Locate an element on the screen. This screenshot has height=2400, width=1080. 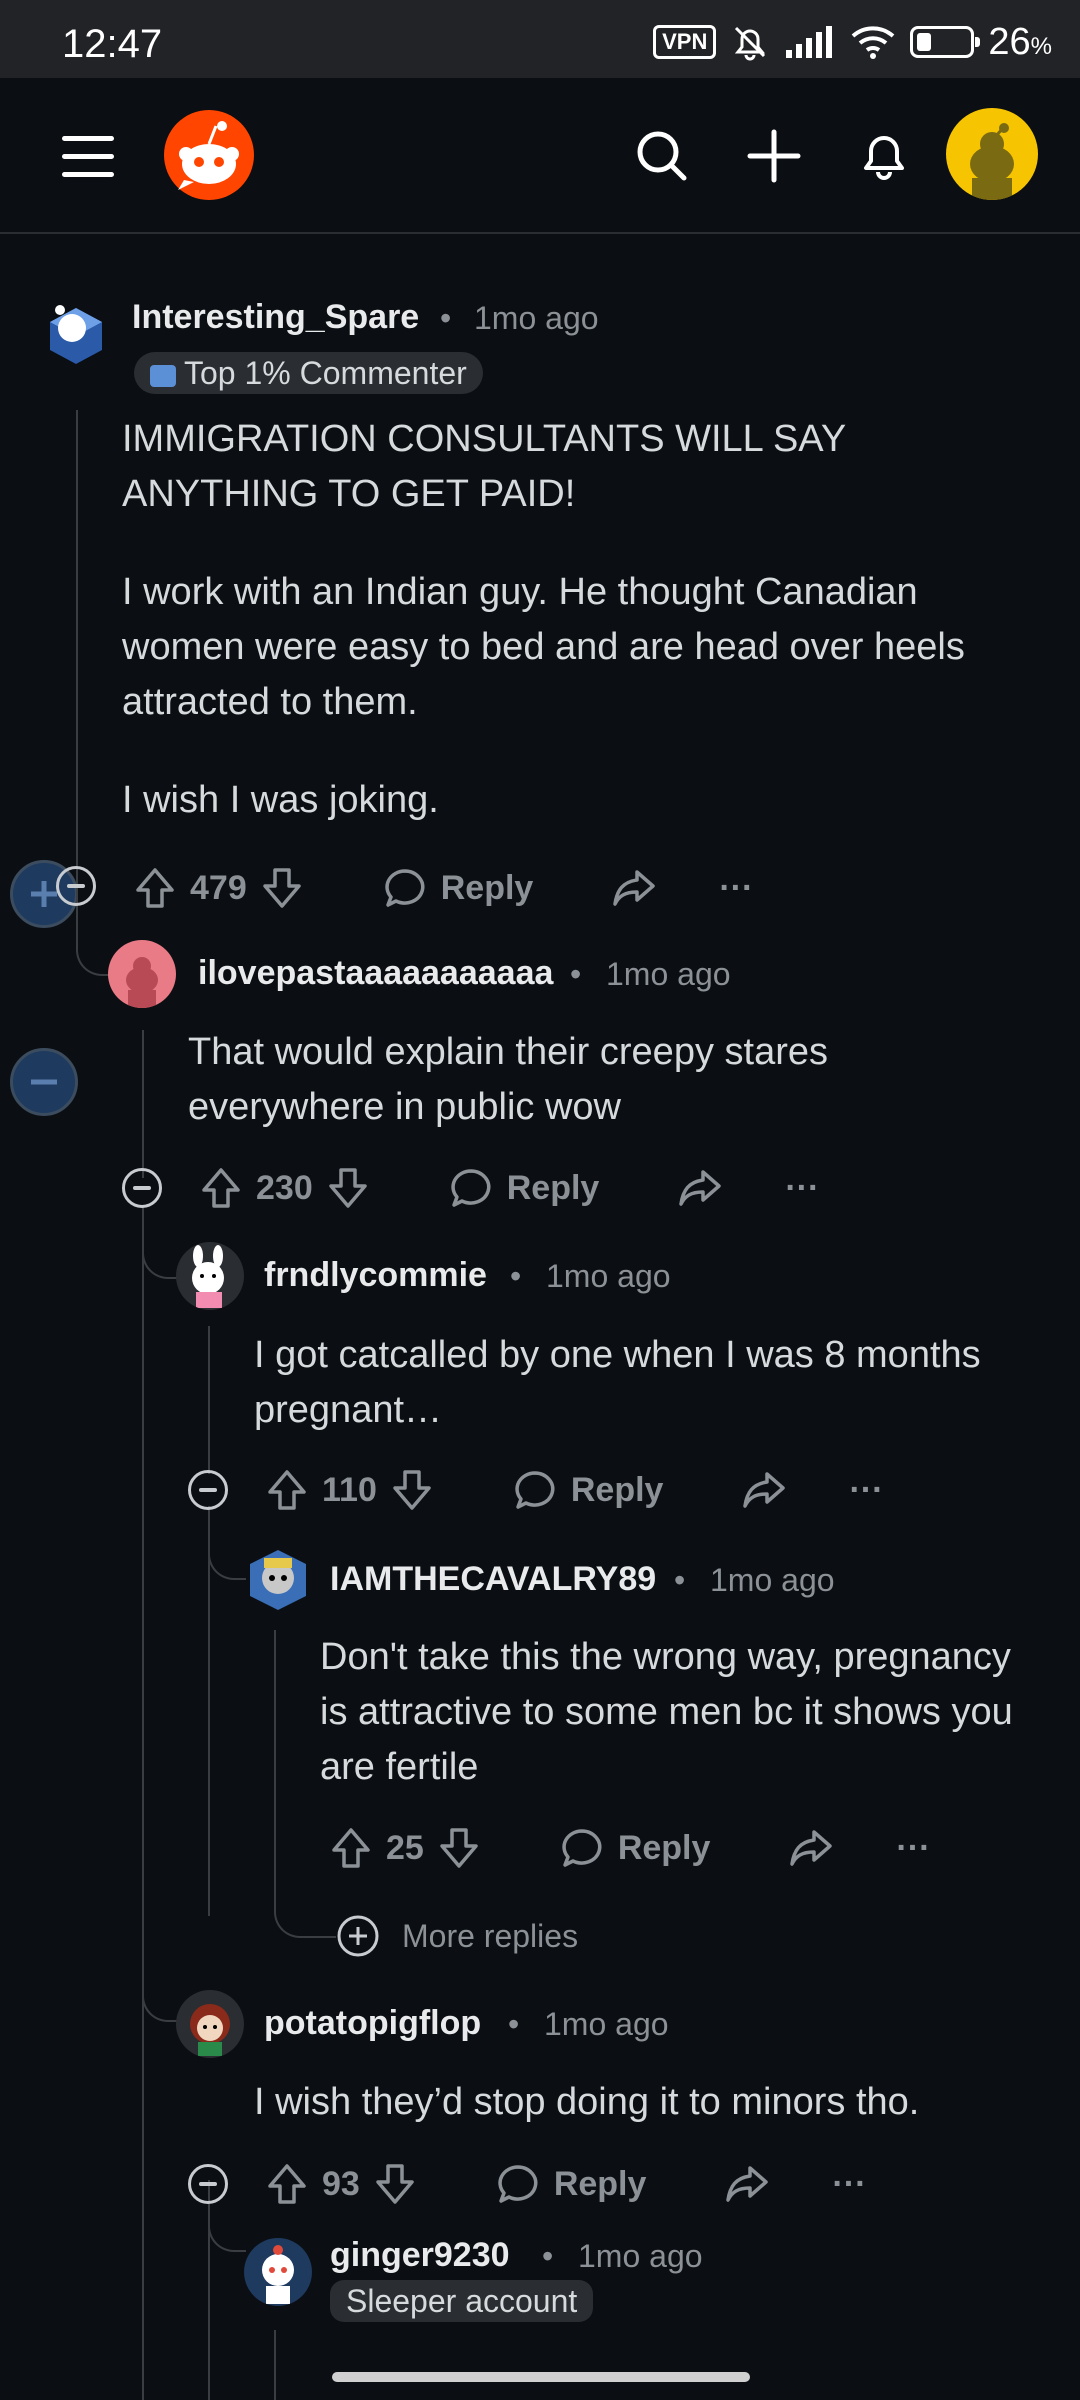
comment-username: potatopigflop is located at coordinates (372, 2023).